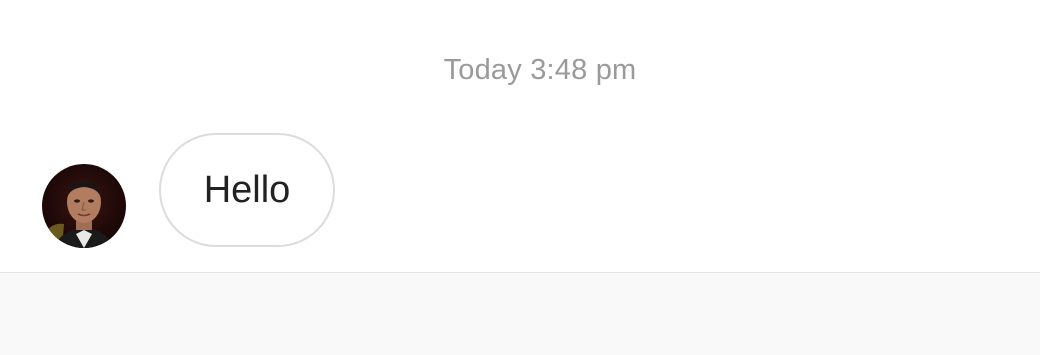 Image resolution: width=1040 pixels, height=355 pixels. I want to click on sender-avatar, so click(84, 206).